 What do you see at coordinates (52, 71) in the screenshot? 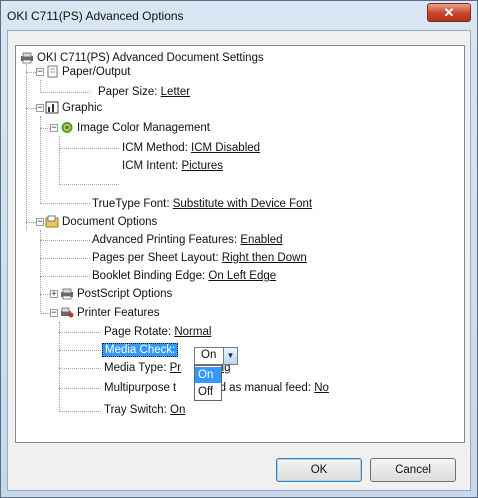
I see `paper-icon` at bounding box center [52, 71].